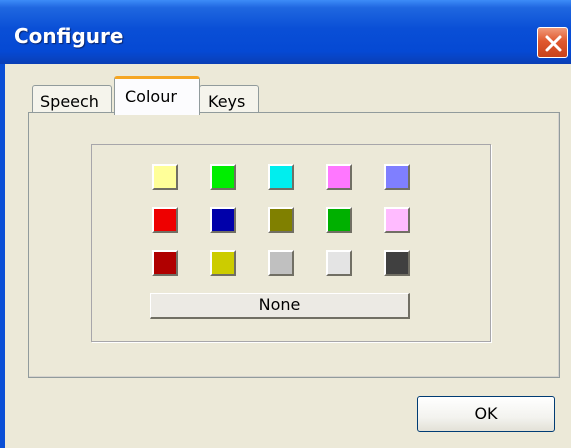  What do you see at coordinates (280, 306) in the screenshot?
I see `none-colour-button: None` at bounding box center [280, 306].